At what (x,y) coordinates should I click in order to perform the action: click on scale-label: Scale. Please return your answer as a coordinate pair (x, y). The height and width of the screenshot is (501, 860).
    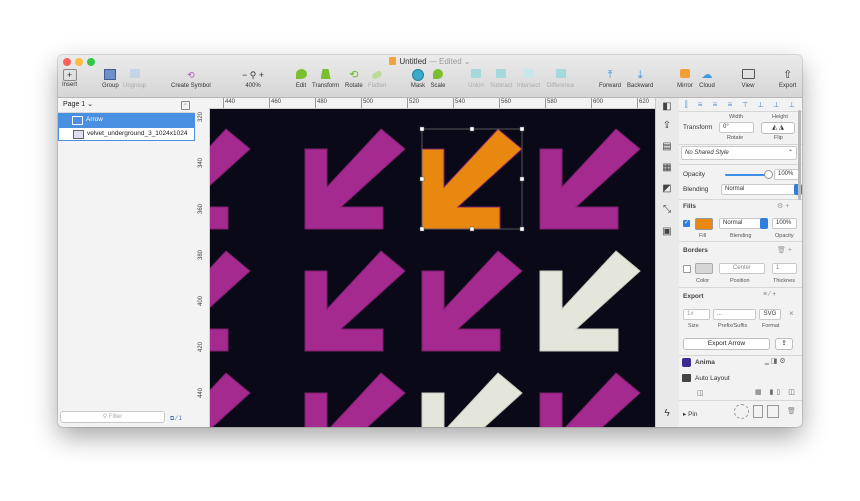
    Looking at the image, I should click on (438, 86).